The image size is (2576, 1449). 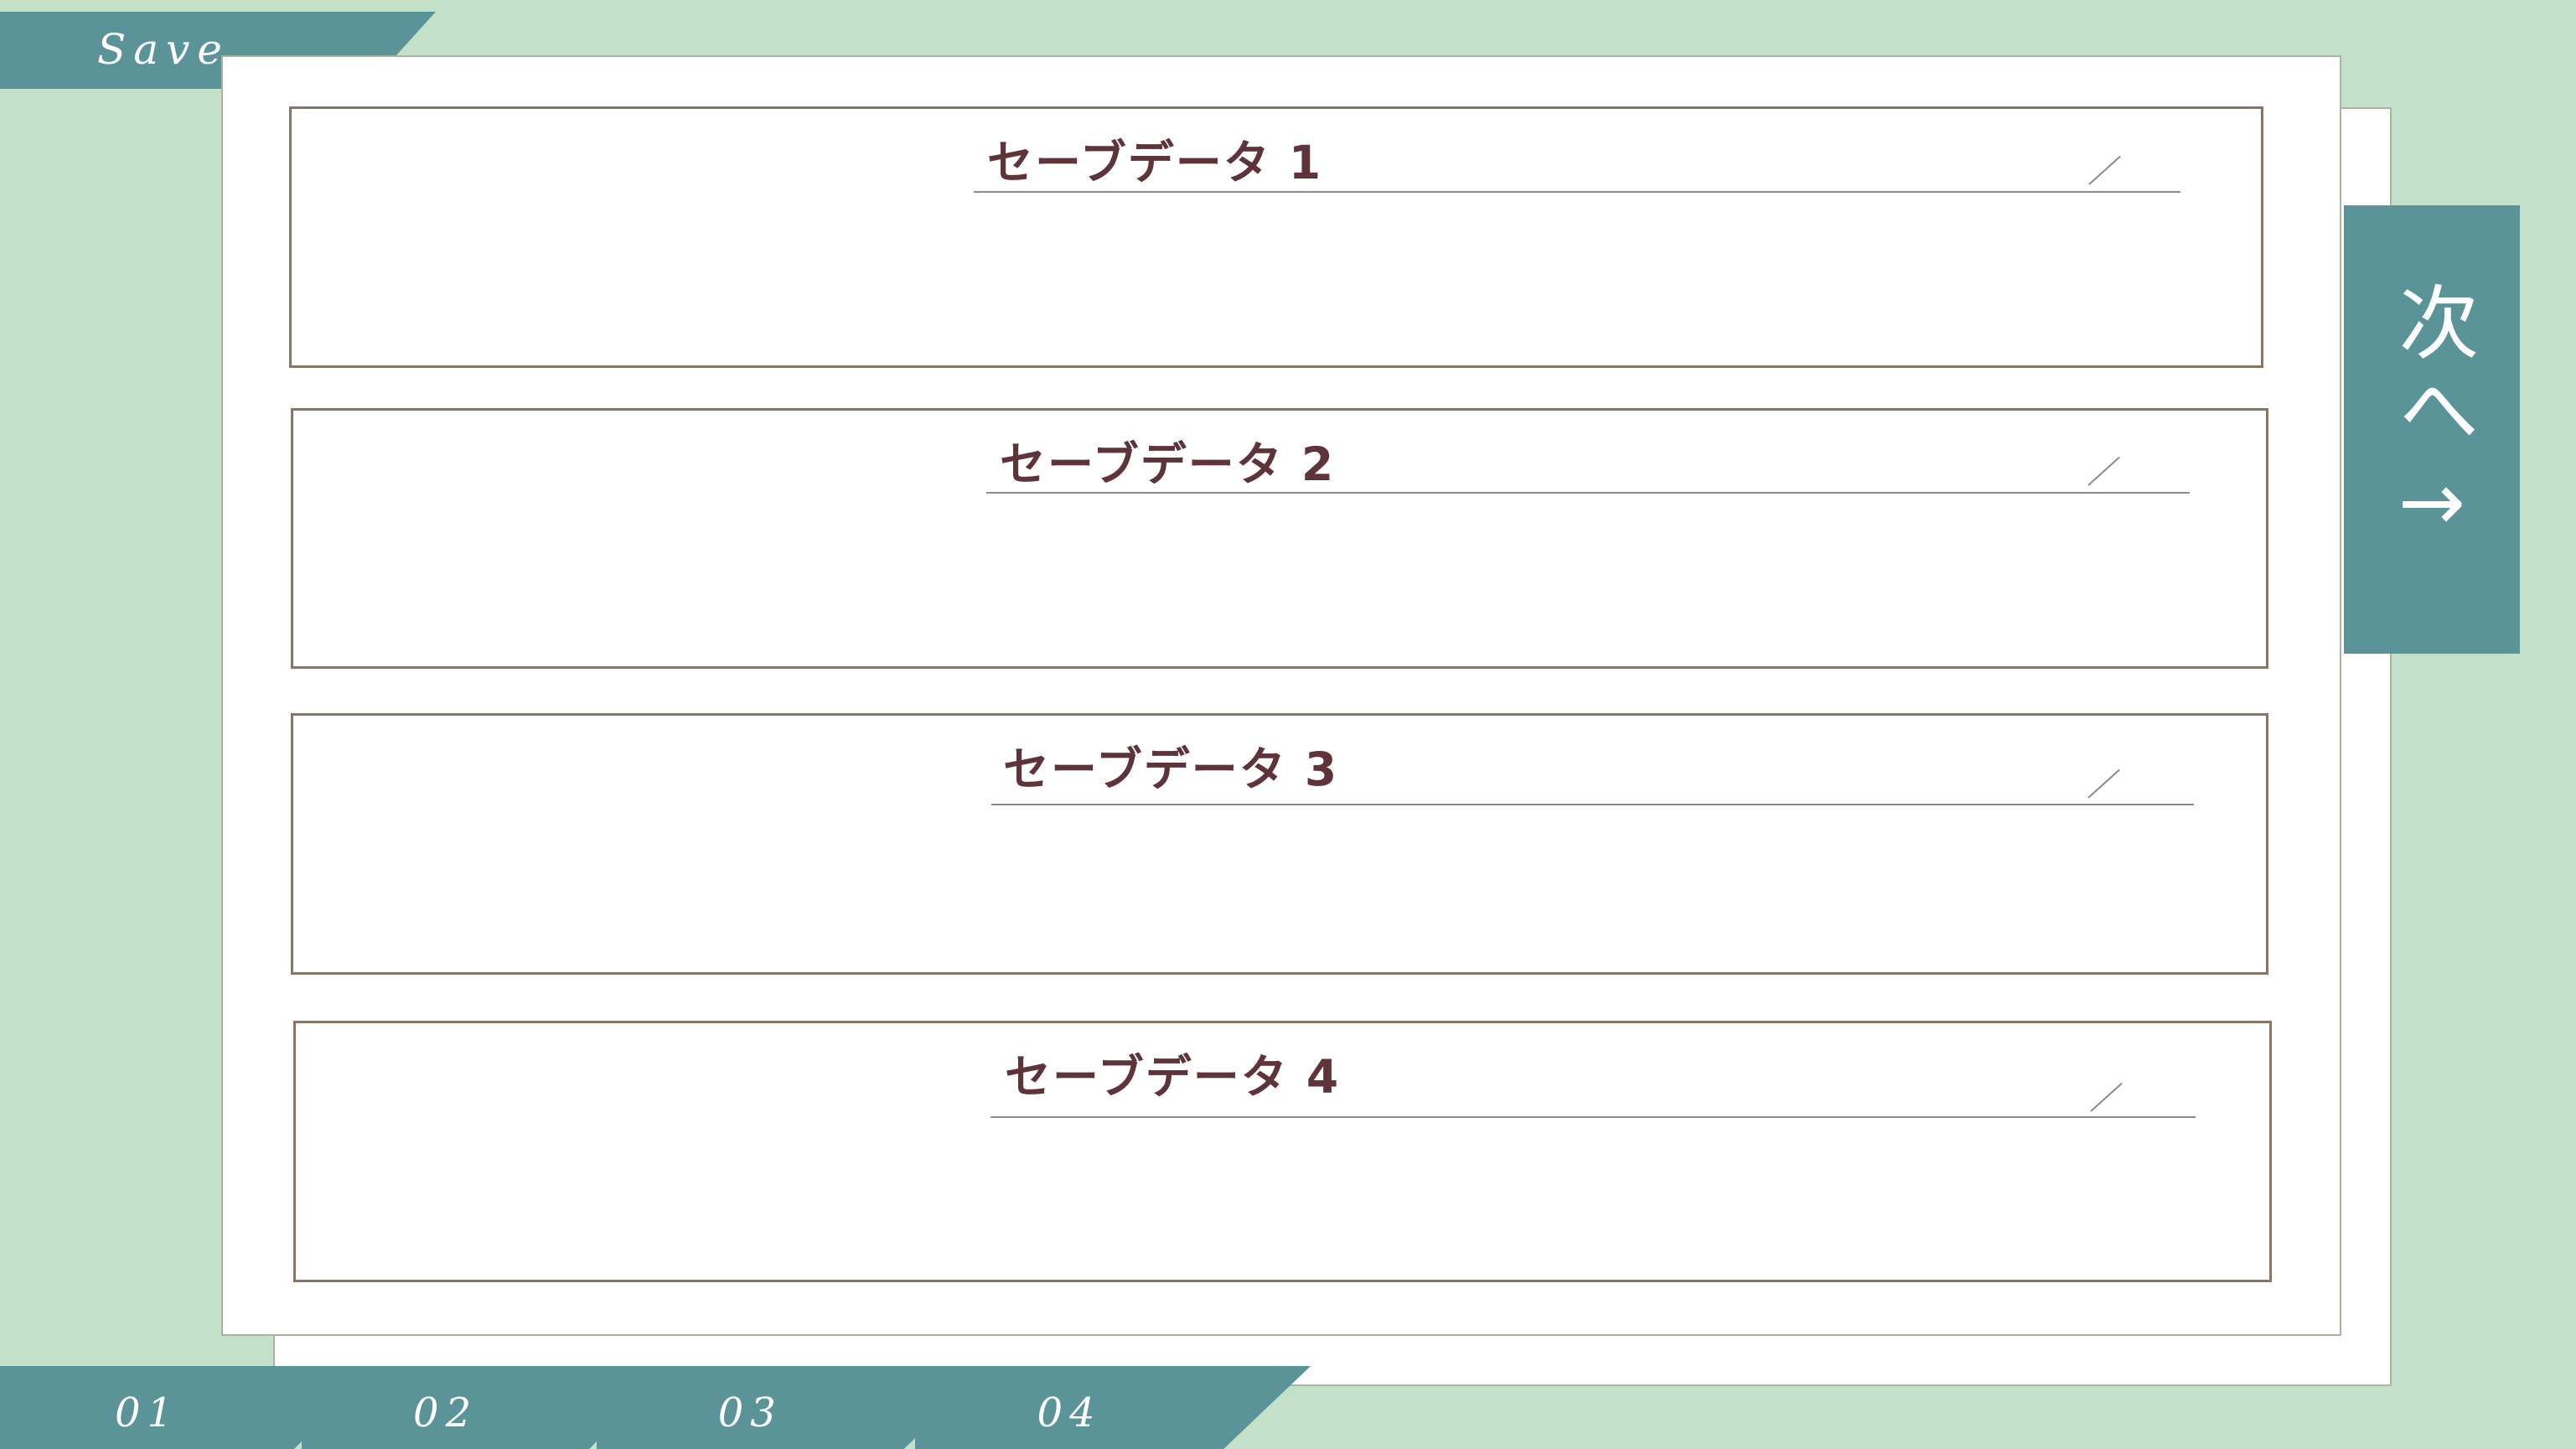 What do you see at coordinates (147, 1412) in the screenshot?
I see `page-tab-label: 01` at bounding box center [147, 1412].